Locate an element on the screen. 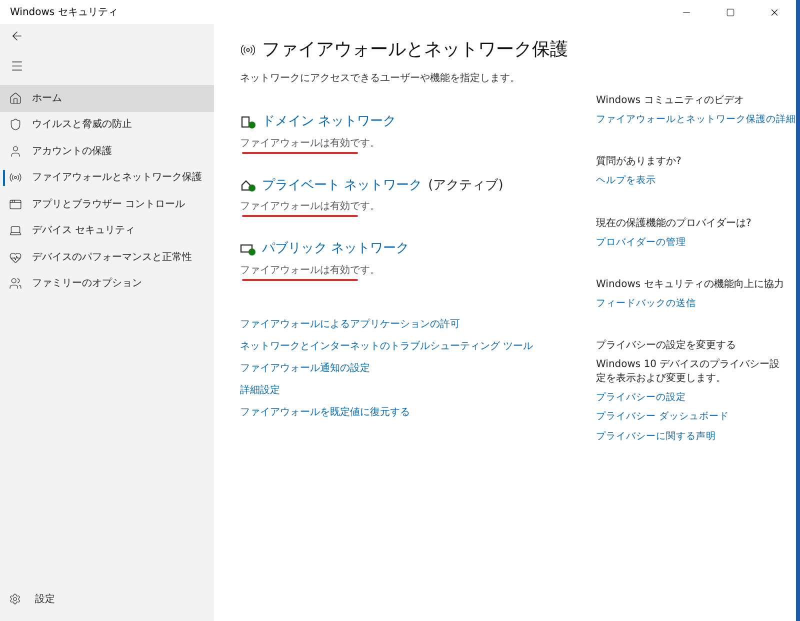  aside-heading: 質問がありますか? is located at coordinates (639, 162).